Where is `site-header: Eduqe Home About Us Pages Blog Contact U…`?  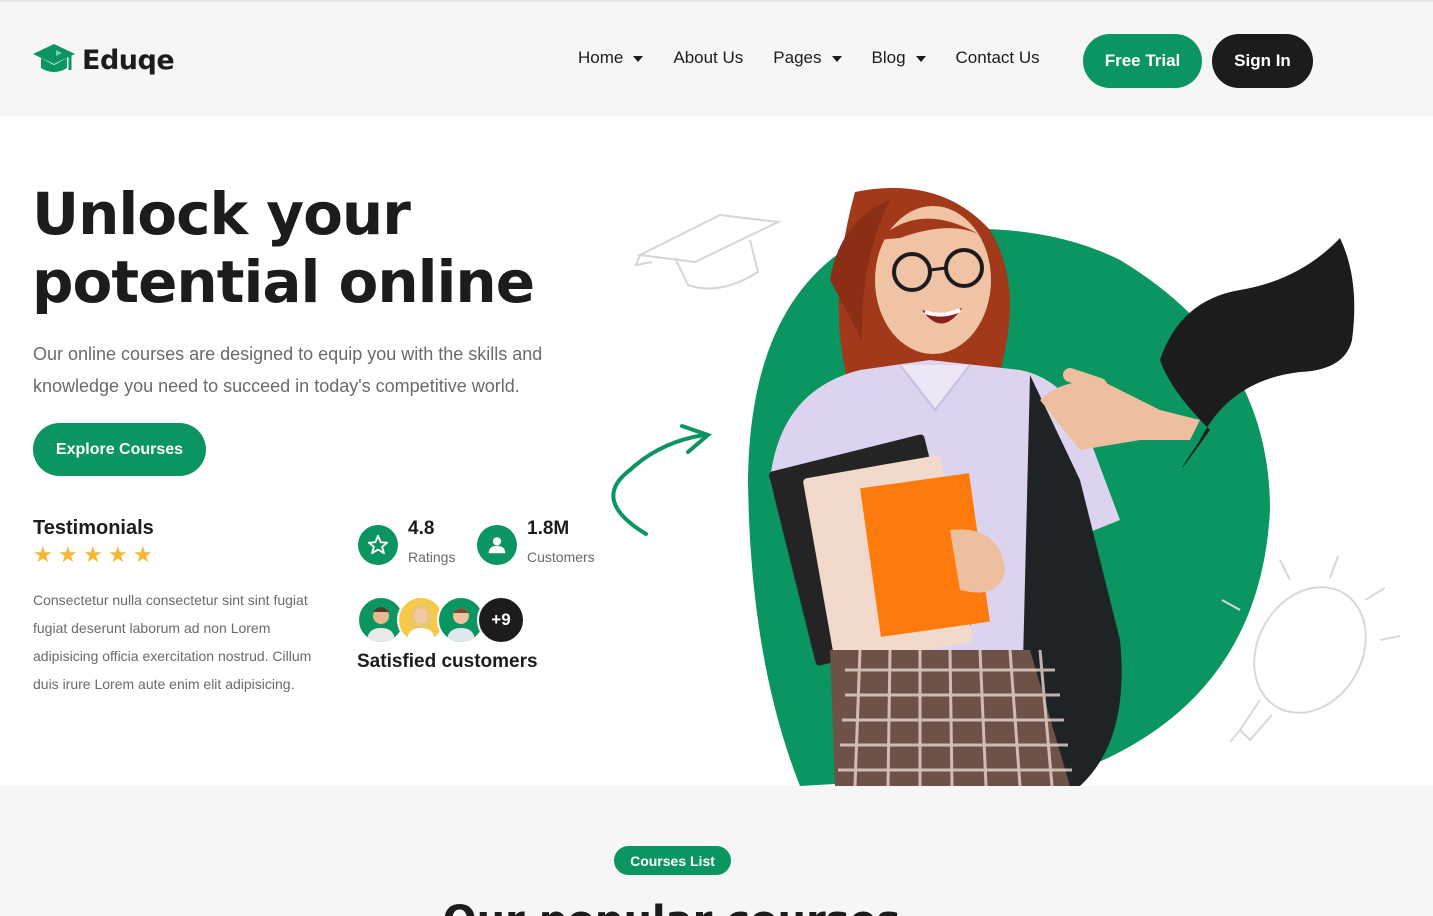
site-header: Eduqe Home About Us Pages Blog Contact U… is located at coordinates (716, 58).